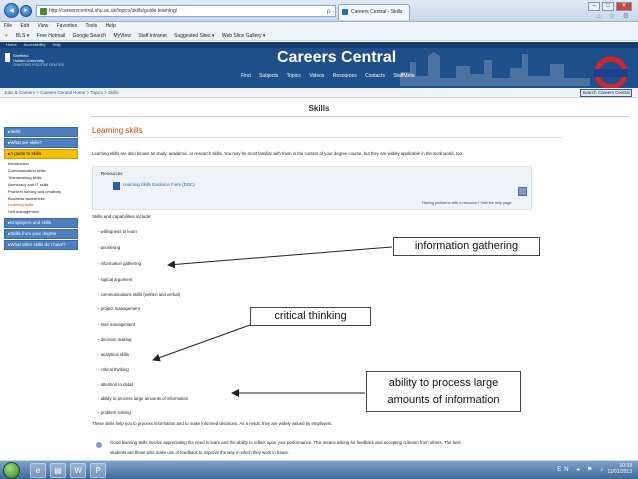  Describe the element at coordinates (114, 354) in the screenshot. I see `skill-item: - analytical skills` at that location.